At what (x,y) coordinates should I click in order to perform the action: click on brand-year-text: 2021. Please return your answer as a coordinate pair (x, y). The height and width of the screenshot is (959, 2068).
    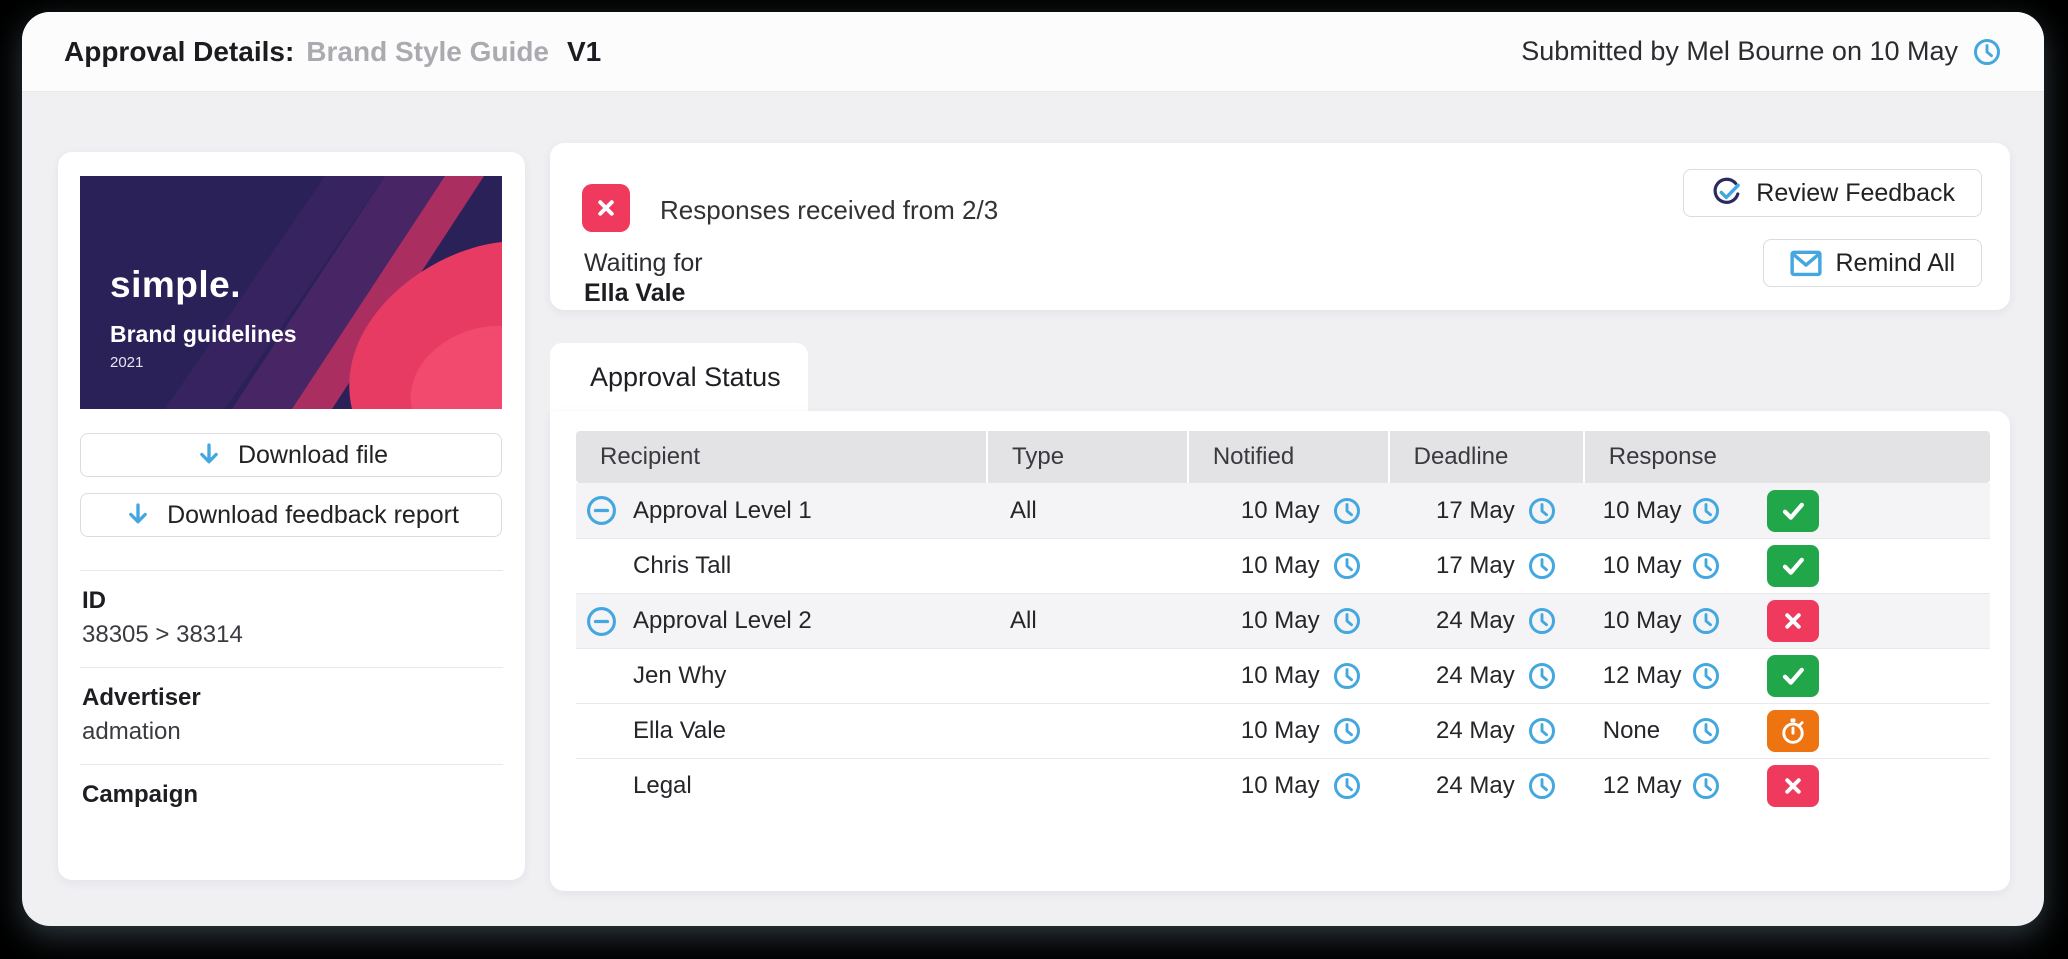
    Looking at the image, I should click on (127, 362).